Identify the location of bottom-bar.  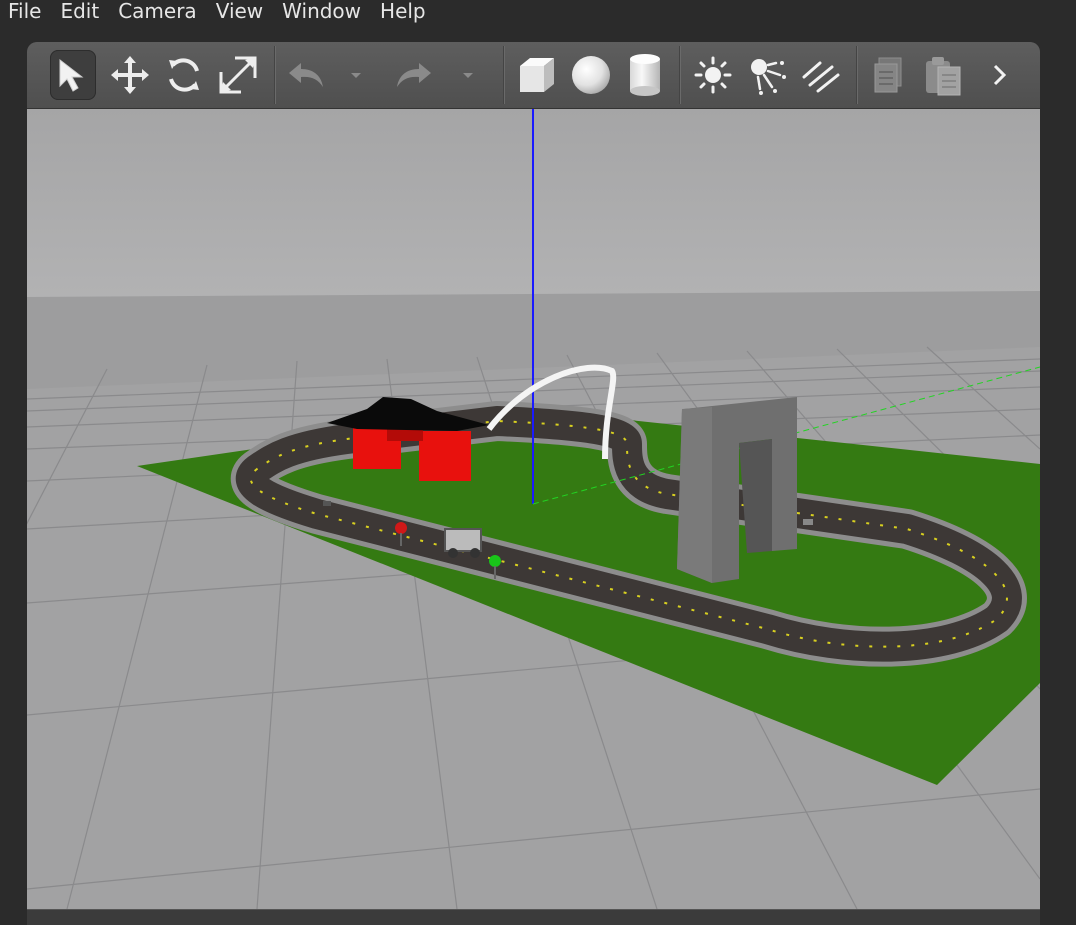
(533, 917).